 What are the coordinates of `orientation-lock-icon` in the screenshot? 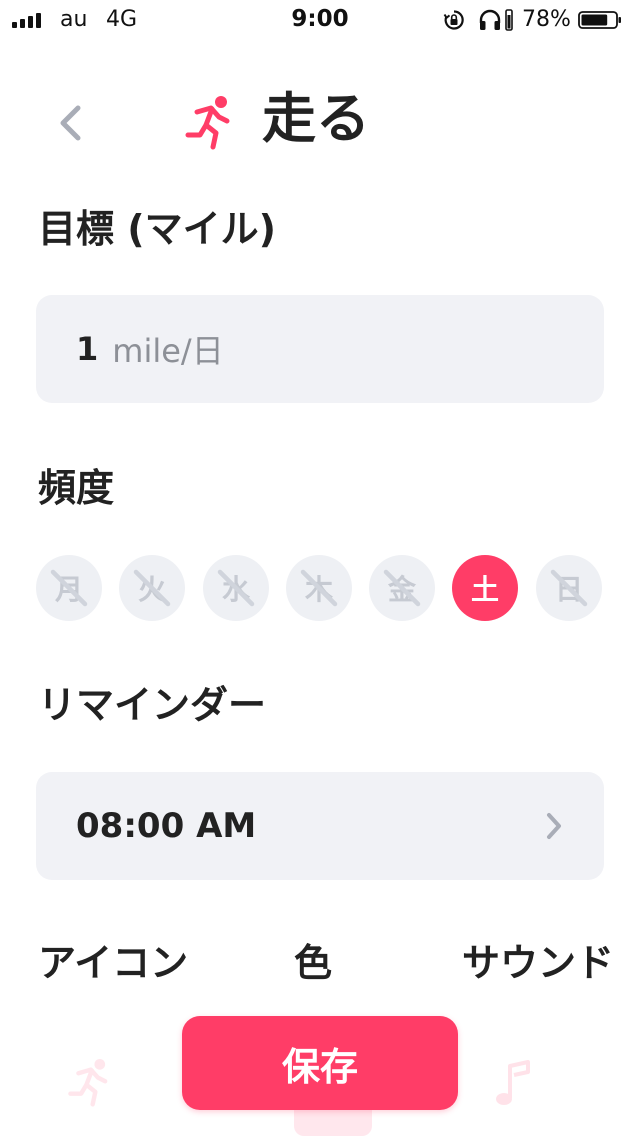 It's located at (453, 20).